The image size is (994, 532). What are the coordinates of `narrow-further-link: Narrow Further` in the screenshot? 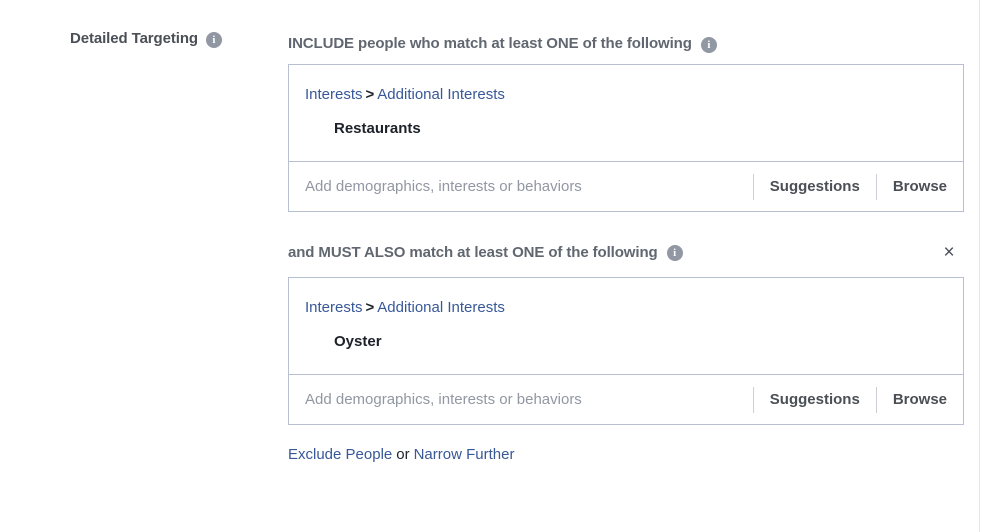 It's located at (464, 454).